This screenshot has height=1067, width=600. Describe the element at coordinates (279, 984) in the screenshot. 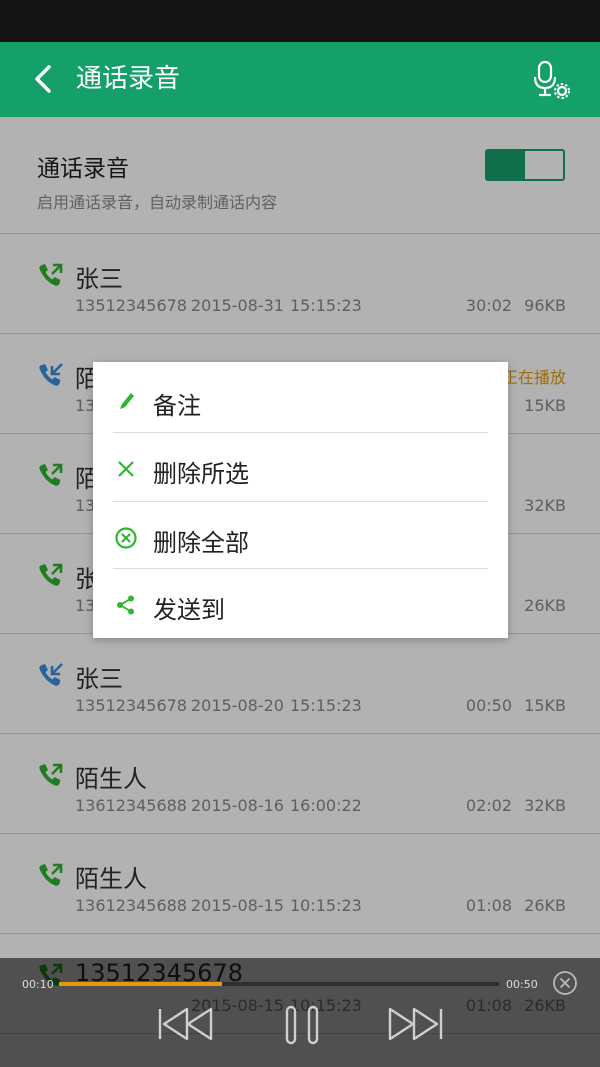

I see `player-seekbar` at that location.